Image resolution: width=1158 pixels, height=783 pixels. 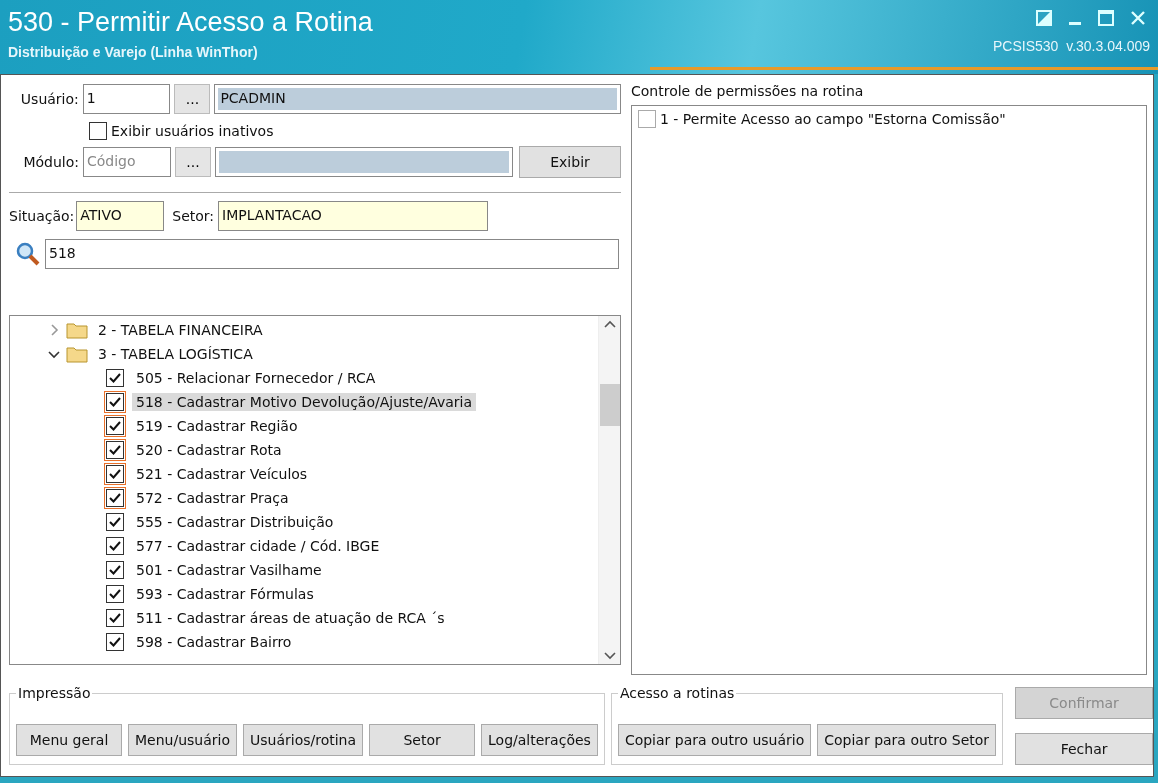 I want to click on tree-item: 577 - Cadastrar cidade / Cód. IBGE, so click(x=258, y=546).